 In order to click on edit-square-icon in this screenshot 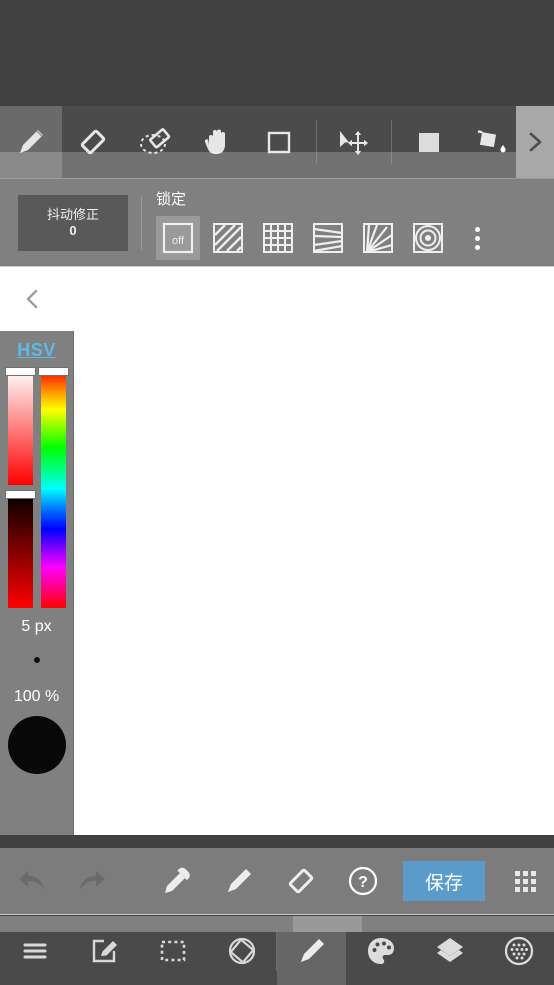, I will do `click(104, 950)`.